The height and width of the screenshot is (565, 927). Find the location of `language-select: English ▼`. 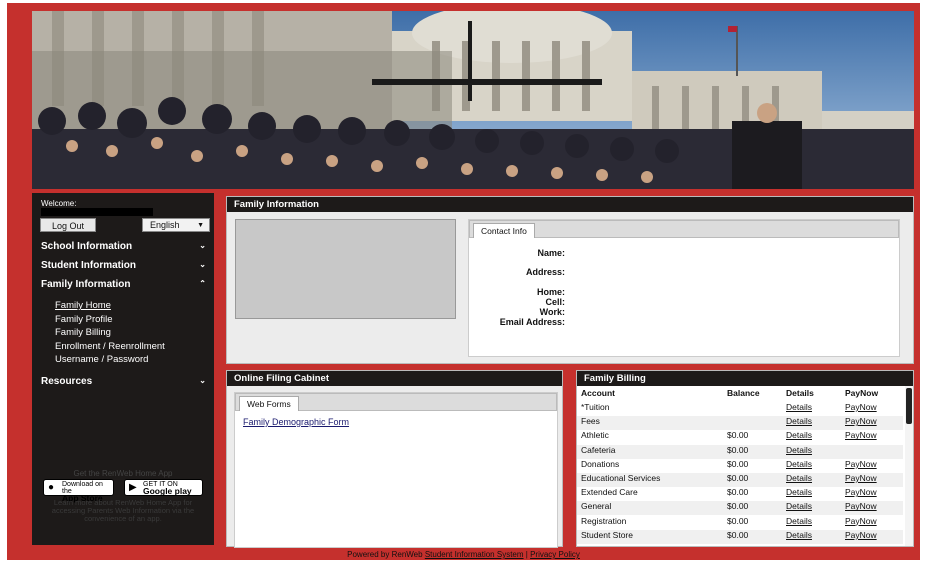

language-select: English ▼ is located at coordinates (176, 225).